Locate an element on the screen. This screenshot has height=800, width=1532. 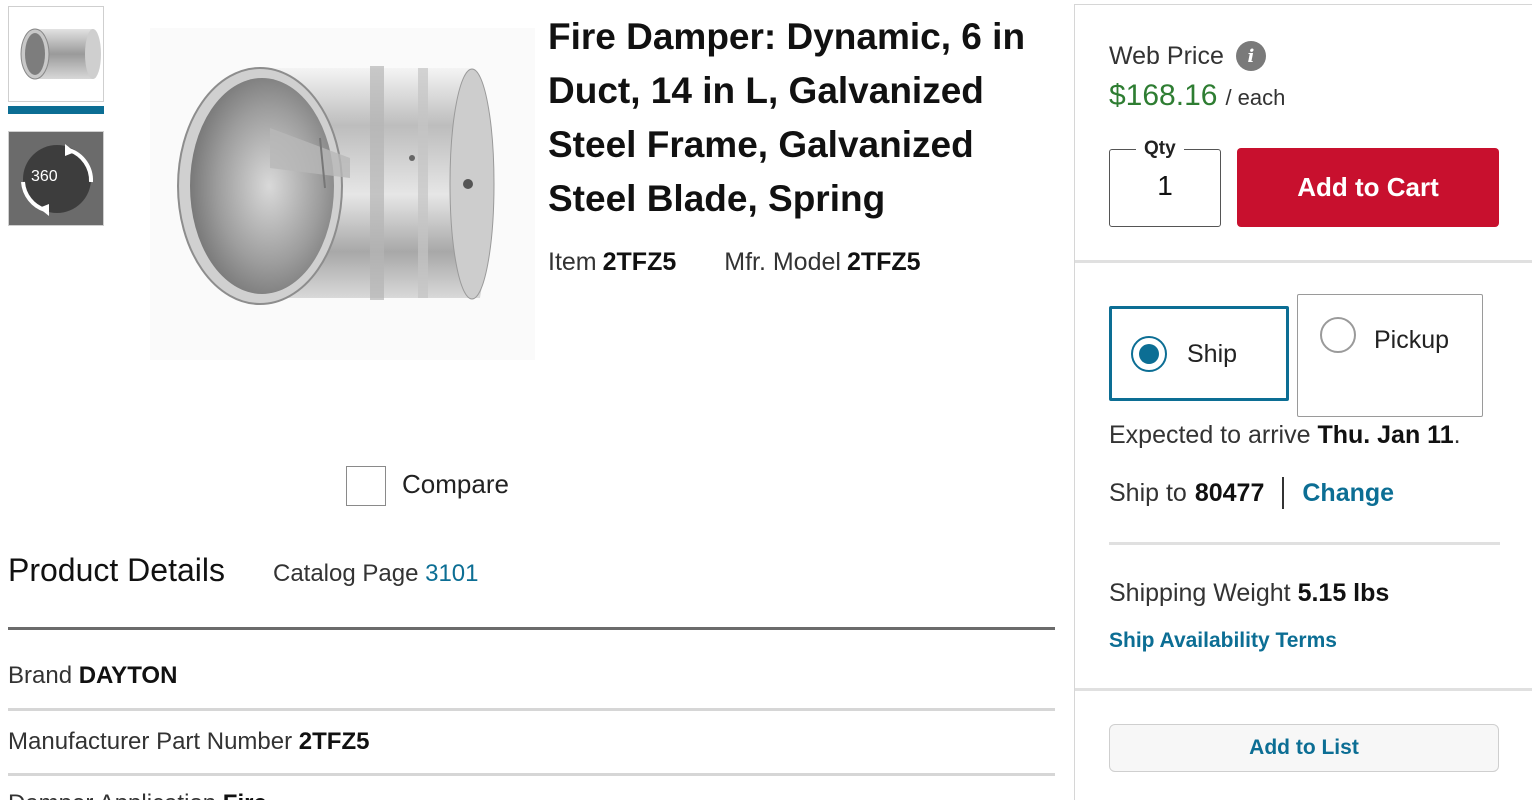
ship-to-zip: 80477 is located at coordinates (1229, 492).